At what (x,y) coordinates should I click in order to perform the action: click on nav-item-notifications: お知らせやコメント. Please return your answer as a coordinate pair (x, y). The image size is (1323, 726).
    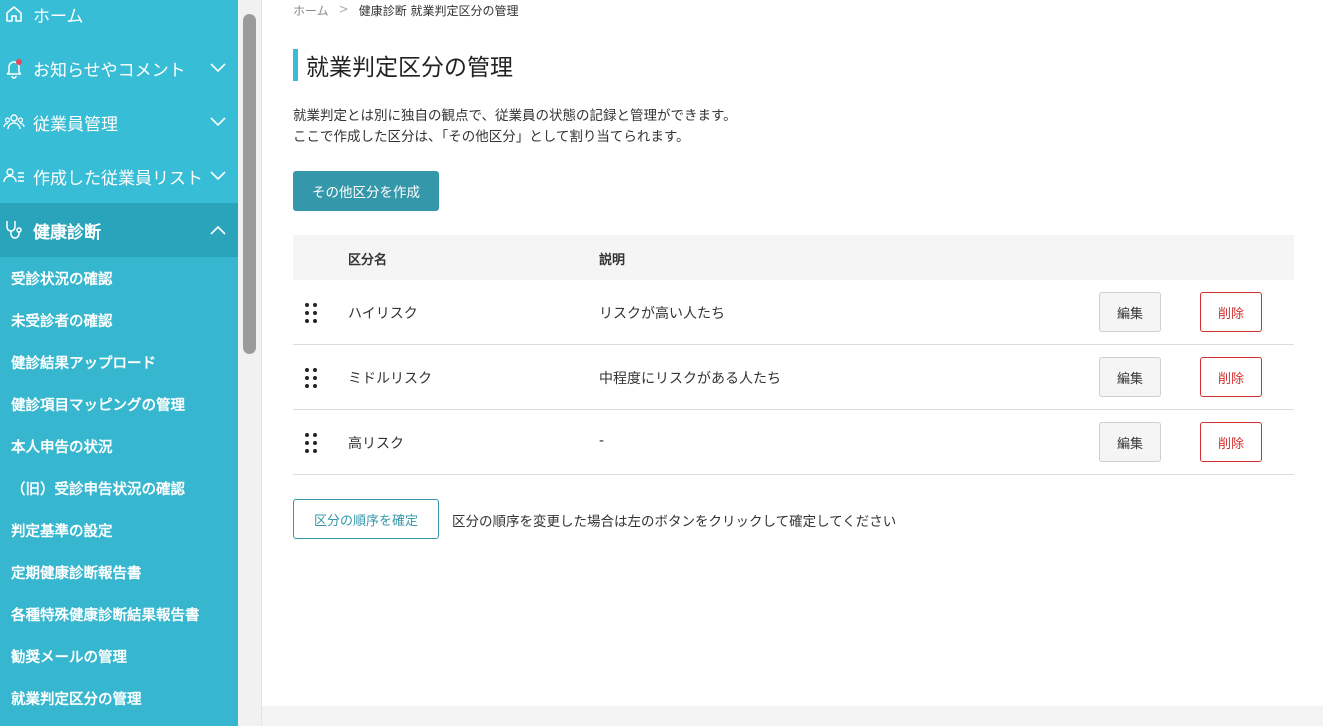
    Looking at the image, I should click on (119, 68).